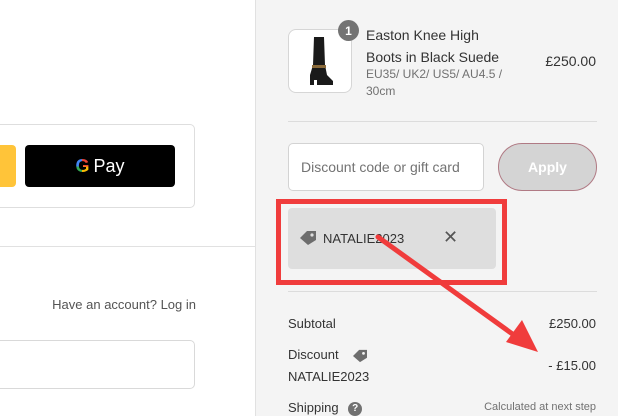 This screenshot has width=618, height=416. Describe the element at coordinates (433, 46) in the screenshot. I see `product-name: Easton Knee High Boots in Black Suede` at that location.